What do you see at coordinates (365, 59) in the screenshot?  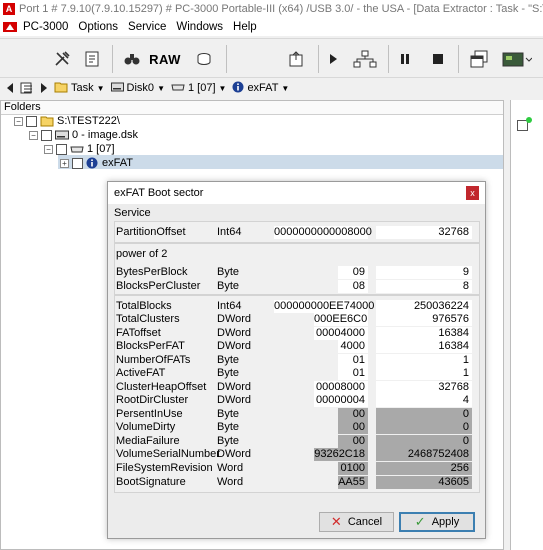 I see `network-icon` at bounding box center [365, 59].